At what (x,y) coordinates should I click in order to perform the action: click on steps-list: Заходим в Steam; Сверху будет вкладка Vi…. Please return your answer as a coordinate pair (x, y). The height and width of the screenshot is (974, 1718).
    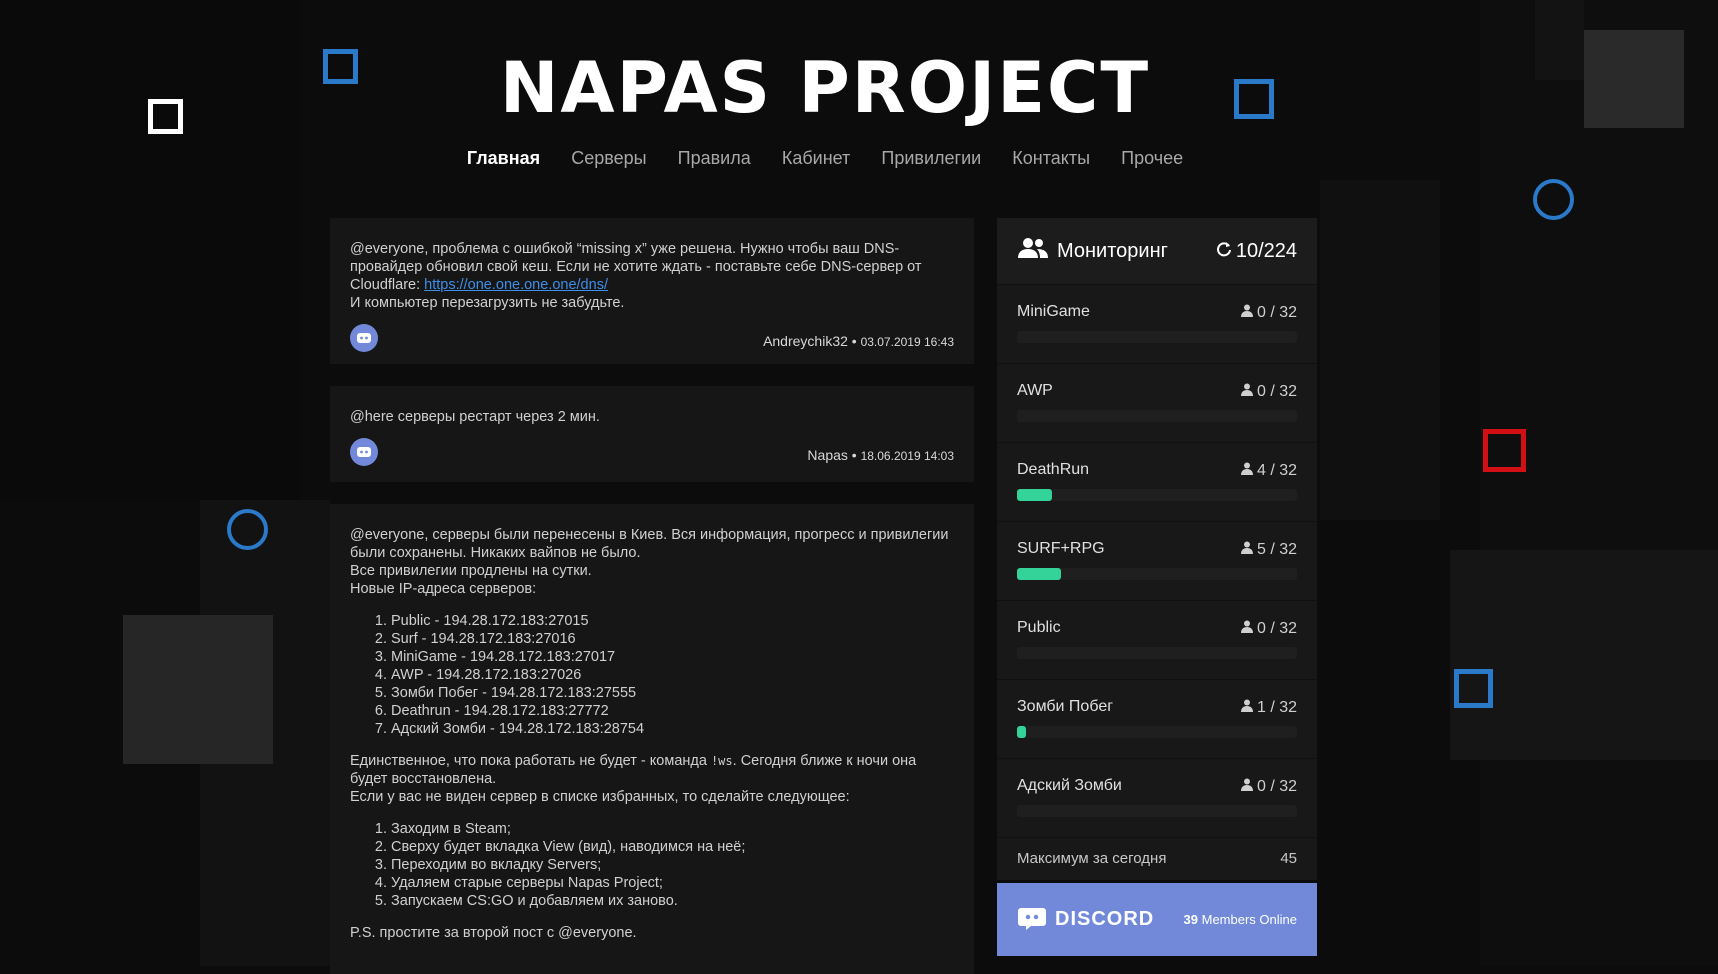
    Looking at the image, I should click on (652, 865).